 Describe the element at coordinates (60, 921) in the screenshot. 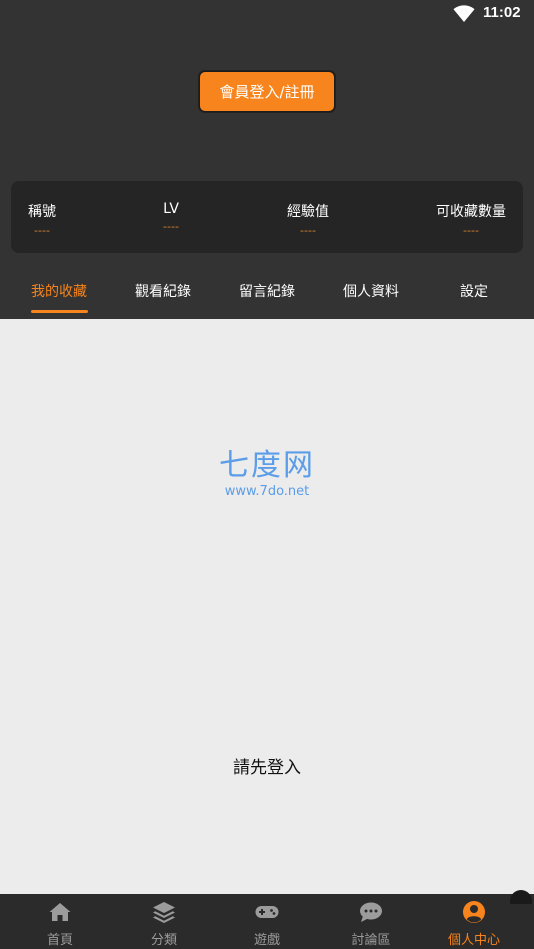

I see `nav-item-home: 首頁` at that location.